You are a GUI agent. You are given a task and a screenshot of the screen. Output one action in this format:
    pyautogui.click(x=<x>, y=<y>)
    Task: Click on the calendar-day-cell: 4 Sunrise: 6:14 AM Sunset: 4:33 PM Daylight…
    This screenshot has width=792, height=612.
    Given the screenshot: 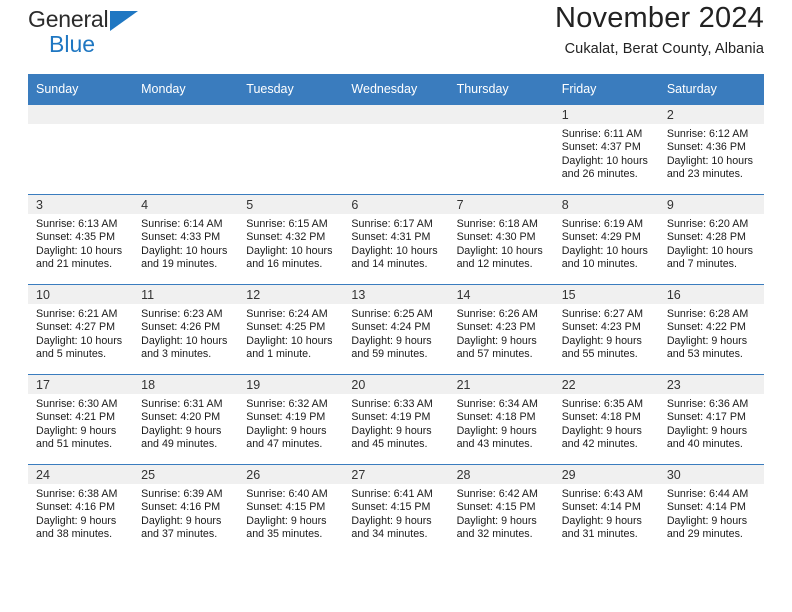 What is the action you would take?
    pyautogui.click(x=186, y=239)
    